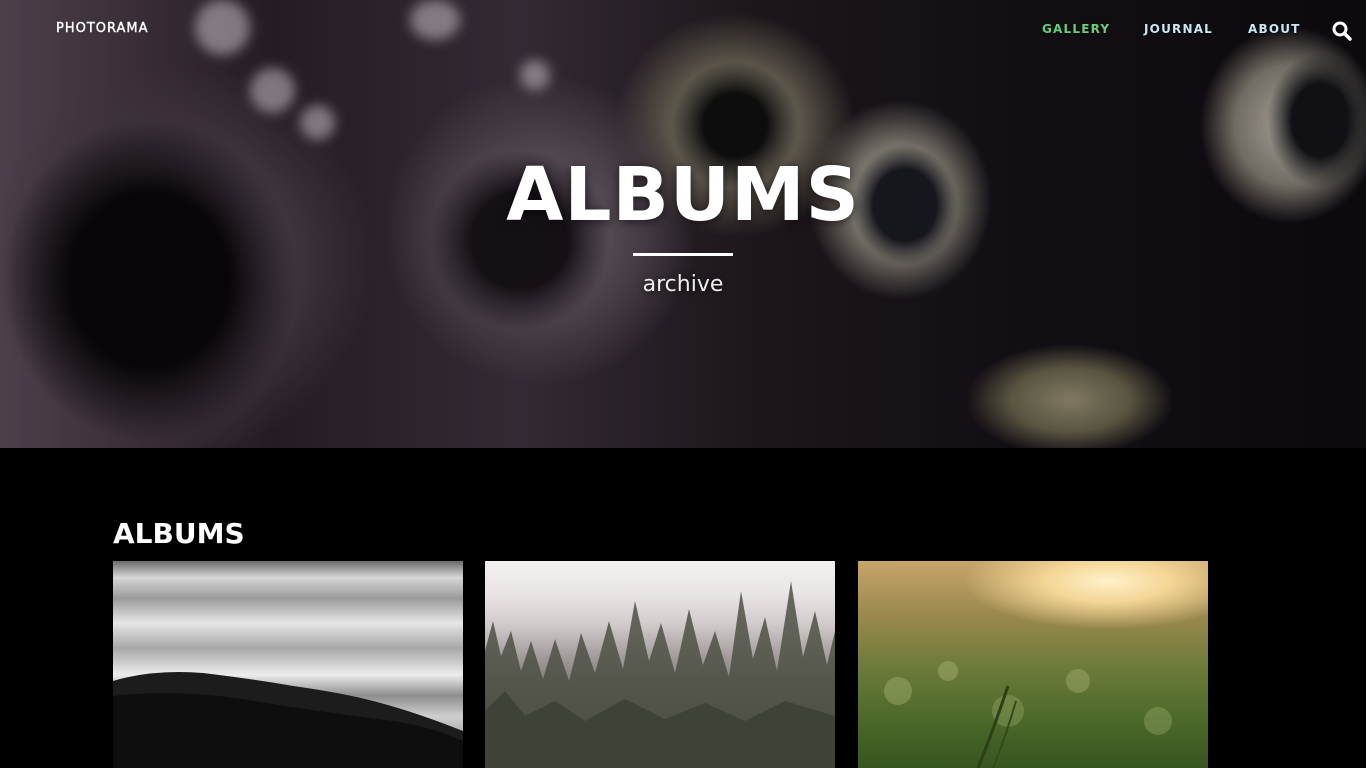 This screenshot has height=768, width=1366. Describe the element at coordinates (102, 28) in the screenshot. I see `site-logo: PHOTORAMA` at that location.